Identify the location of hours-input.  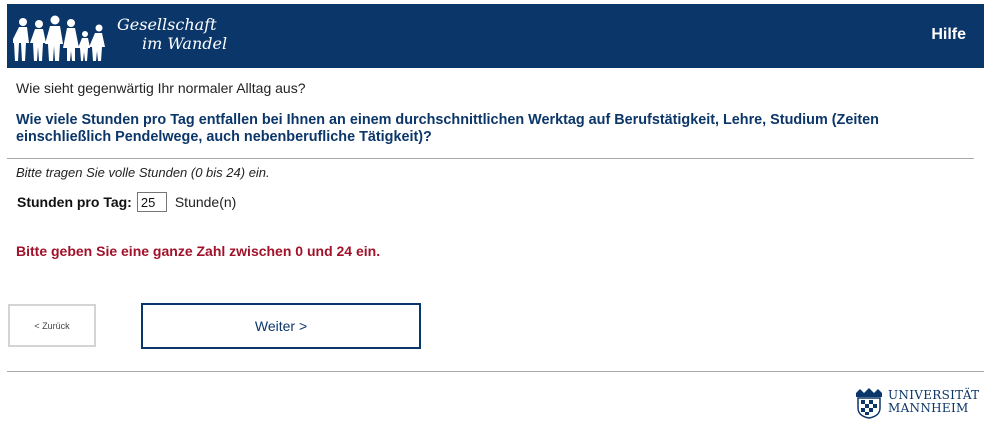
(151, 202).